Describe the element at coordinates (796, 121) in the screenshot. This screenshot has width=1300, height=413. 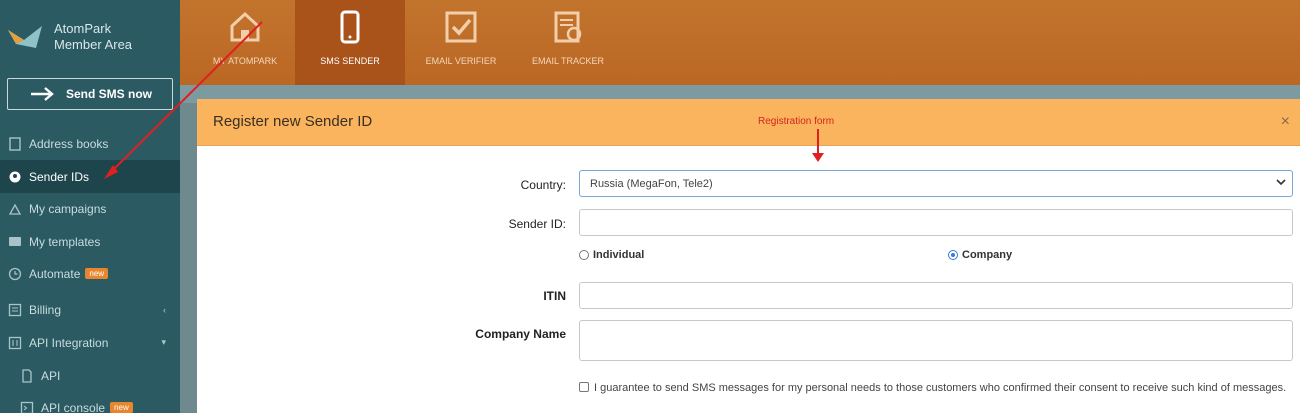
I see `annotation-label: Registration form` at that location.